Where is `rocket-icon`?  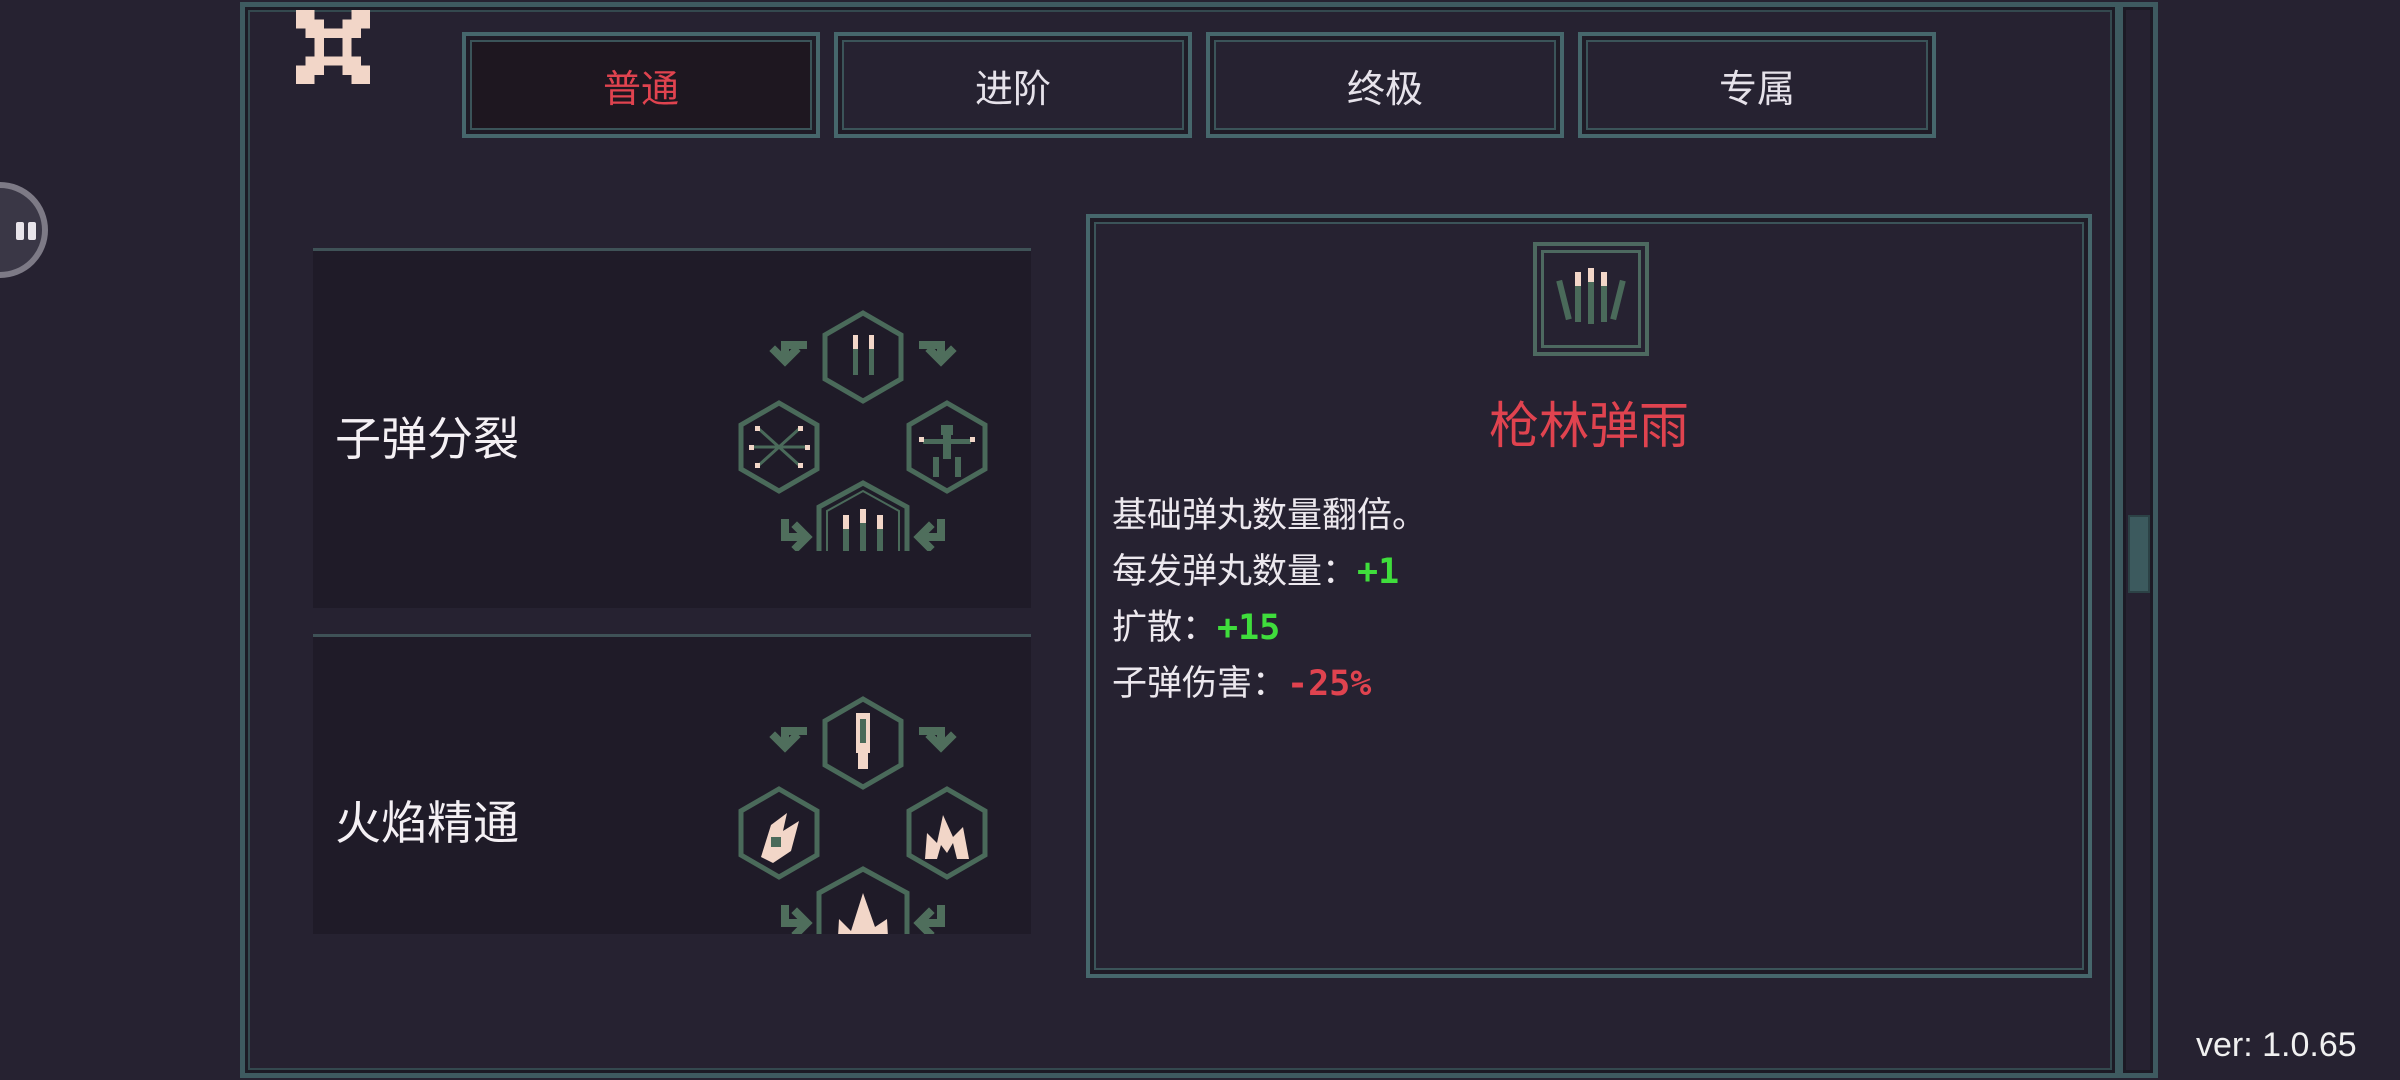 rocket-icon is located at coordinates (863, 743).